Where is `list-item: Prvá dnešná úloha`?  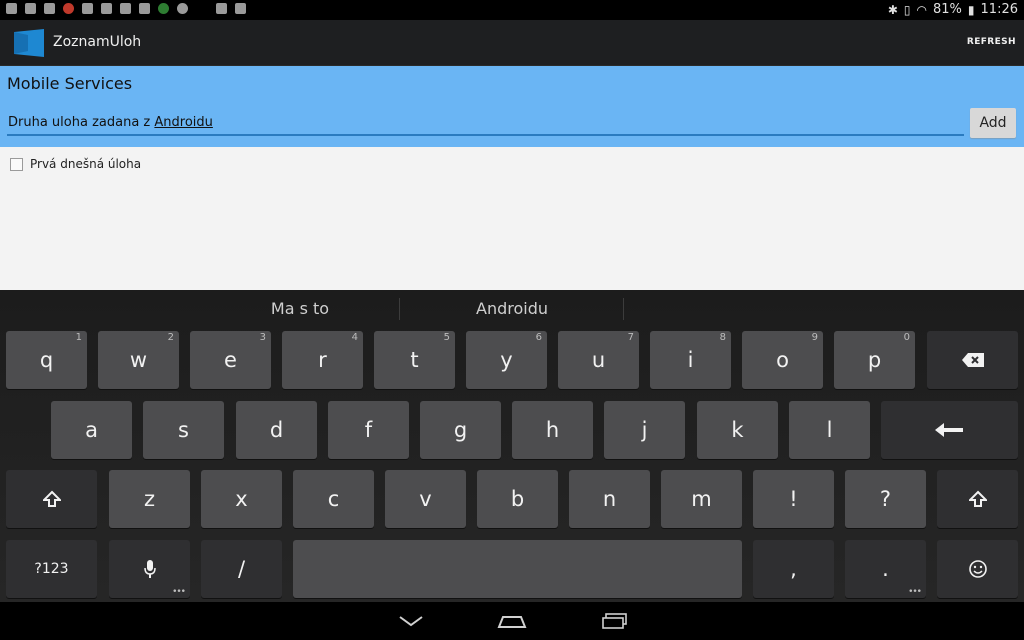
list-item: Prvá dnešná úloha is located at coordinates (75, 164).